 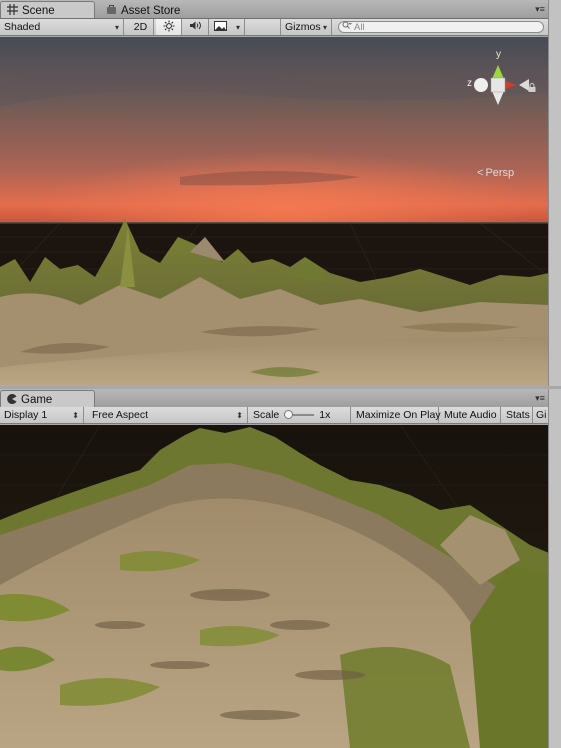 What do you see at coordinates (274, 27) in the screenshot?
I see `scene-toolbar: Shaded ▾ 2D ▾ Gizmos ▾ All` at bounding box center [274, 27].